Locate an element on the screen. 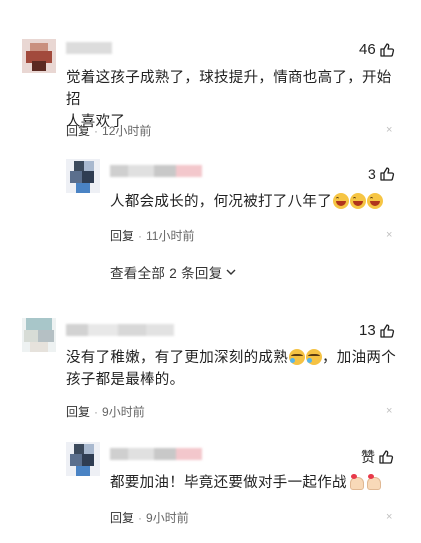 This screenshot has width=421, height=543. reply-meta: 回复 · 11小时前 is located at coordinates (152, 235).